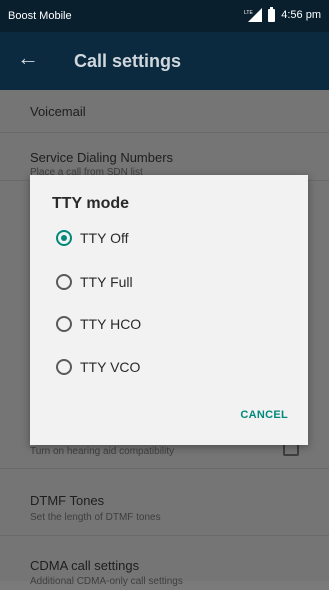  Describe the element at coordinates (253, 15) in the screenshot. I see `signal-icon: LTE` at that location.